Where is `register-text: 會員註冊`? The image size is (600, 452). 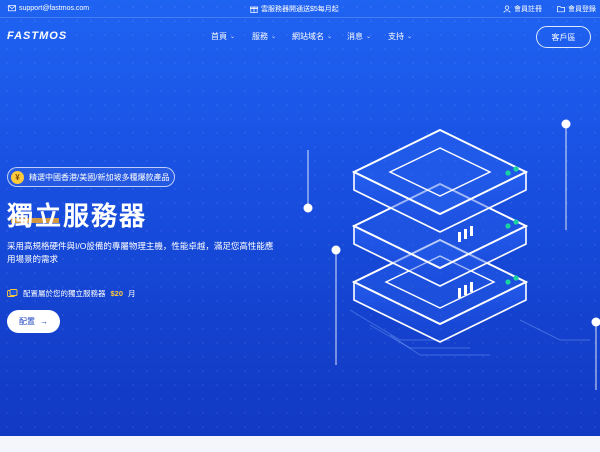
register-text: 會員註冊 is located at coordinates (528, 9).